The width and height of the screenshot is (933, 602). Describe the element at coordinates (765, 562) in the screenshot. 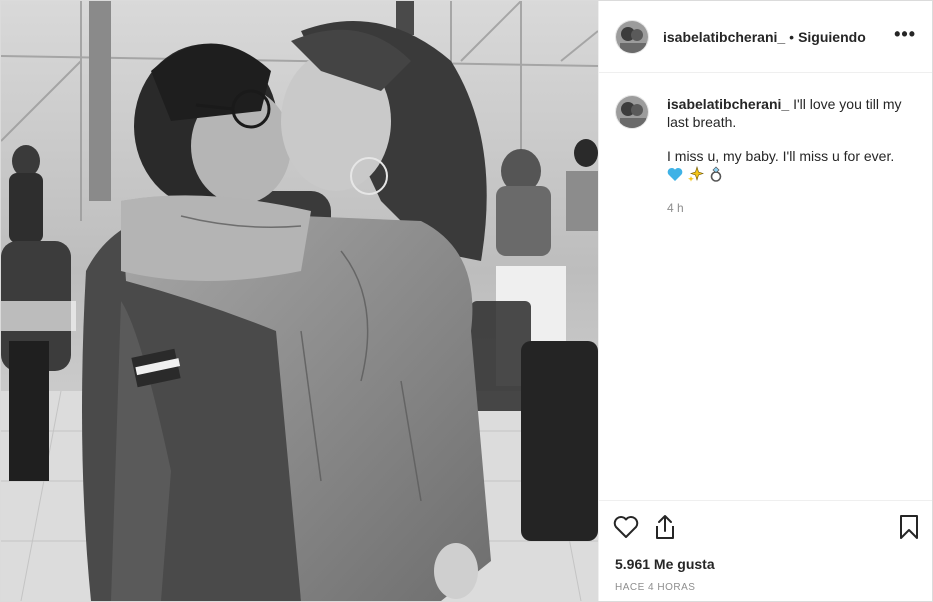

I see `likes-count: 5.961 Me gusta` at that location.